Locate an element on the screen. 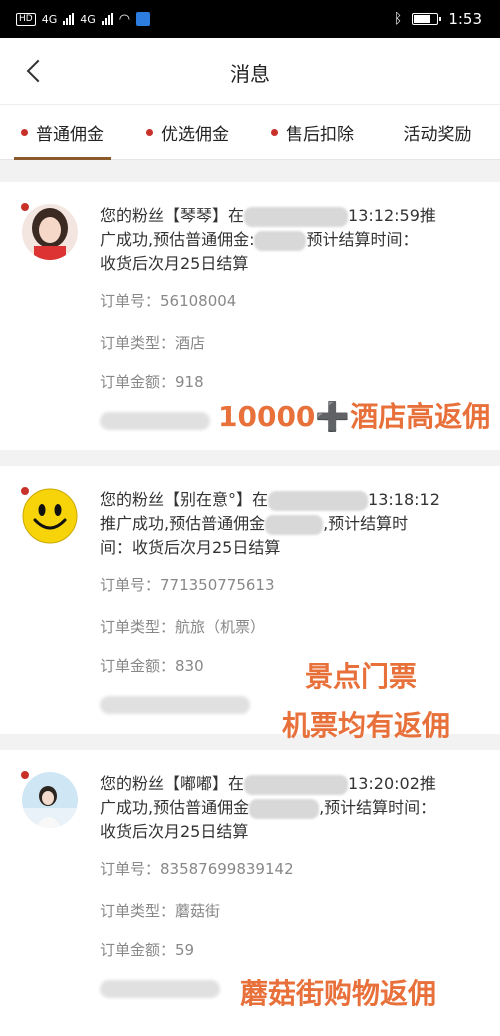 This screenshot has width=500, height=1036. wifi-icon: ◠ is located at coordinates (124, 19).